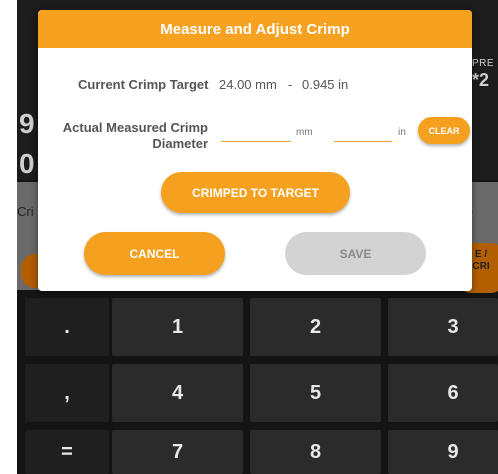 Image resolution: width=498 pixels, height=474 pixels. Describe the element at coordinates (255, 192) in the screenshot. I see `crimped-to-target-button: CRIMPED TO TARGET` at that location.